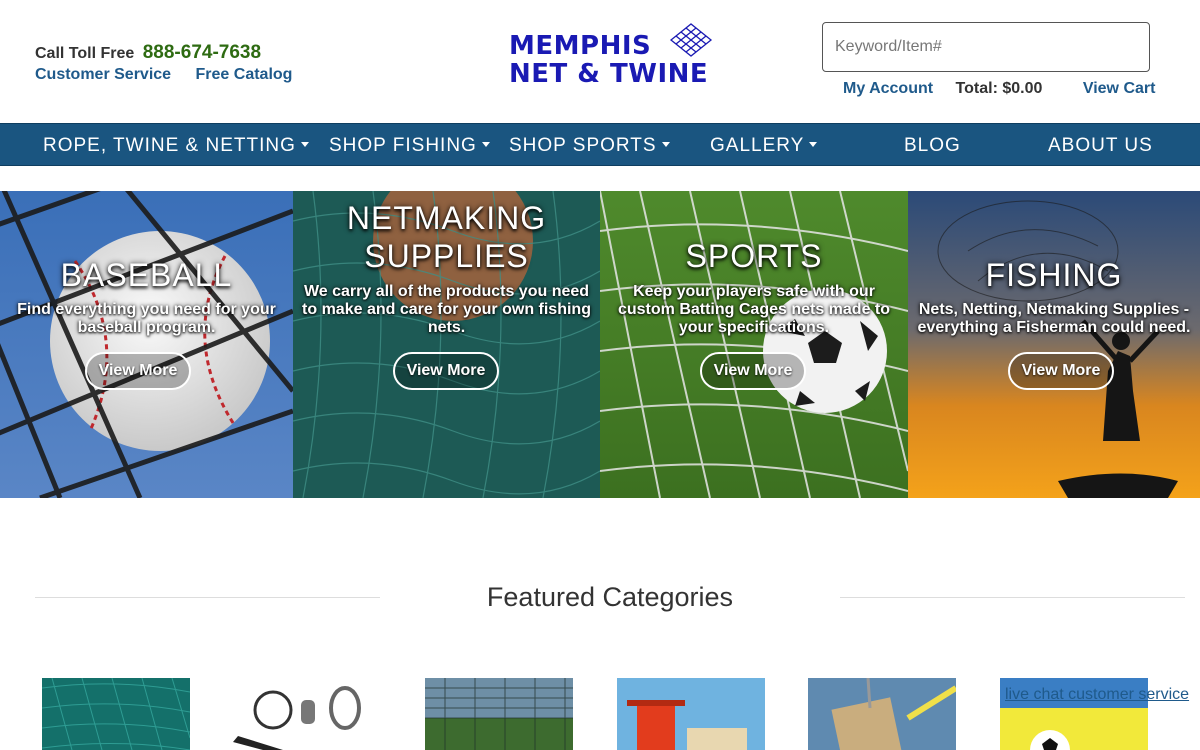 The width and height of the screenshot is (1200, 750). I want to click on nav-about-us: ABOUT US, so click(1100, 145).